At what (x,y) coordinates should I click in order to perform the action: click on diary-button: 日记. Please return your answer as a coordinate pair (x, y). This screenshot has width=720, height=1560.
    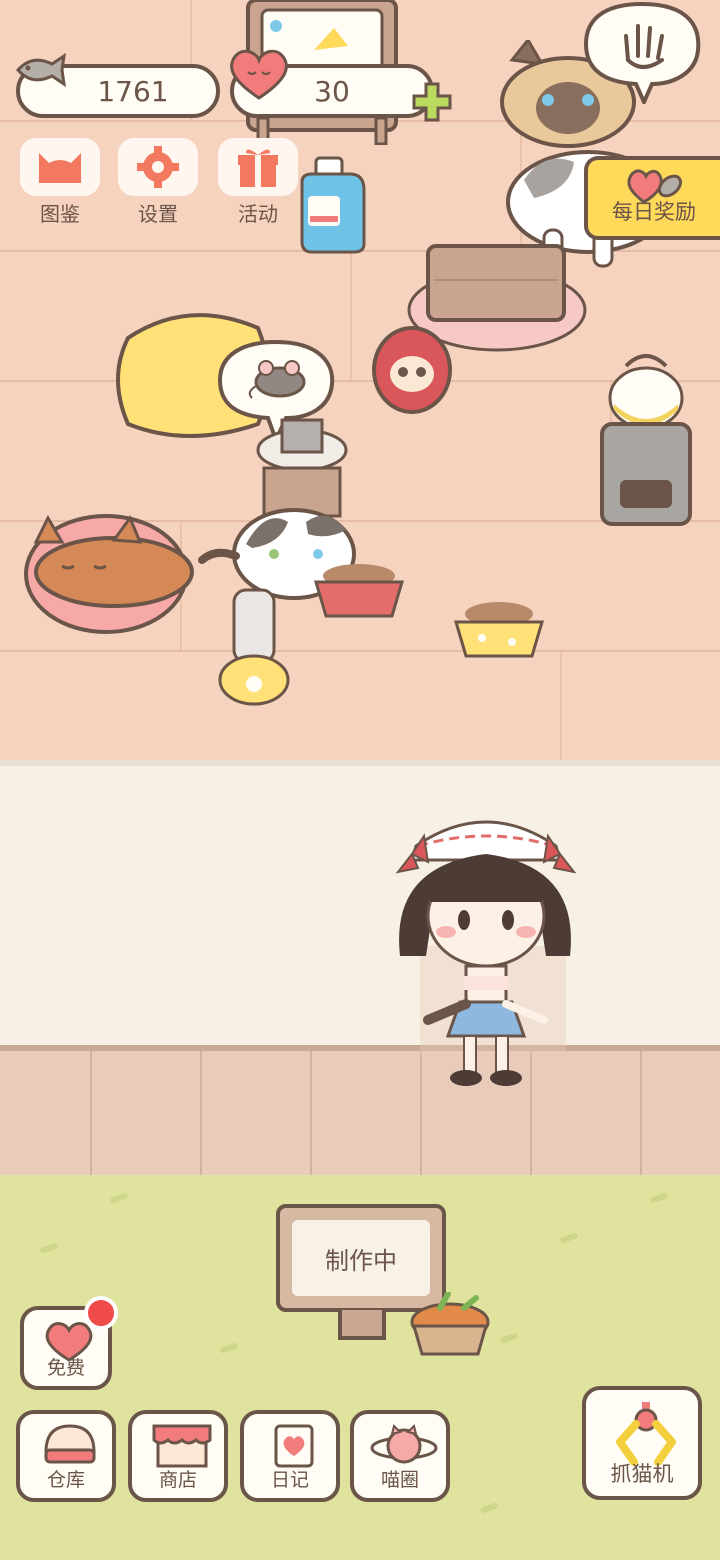
    Looking at the image, I should click on (290, 1456).